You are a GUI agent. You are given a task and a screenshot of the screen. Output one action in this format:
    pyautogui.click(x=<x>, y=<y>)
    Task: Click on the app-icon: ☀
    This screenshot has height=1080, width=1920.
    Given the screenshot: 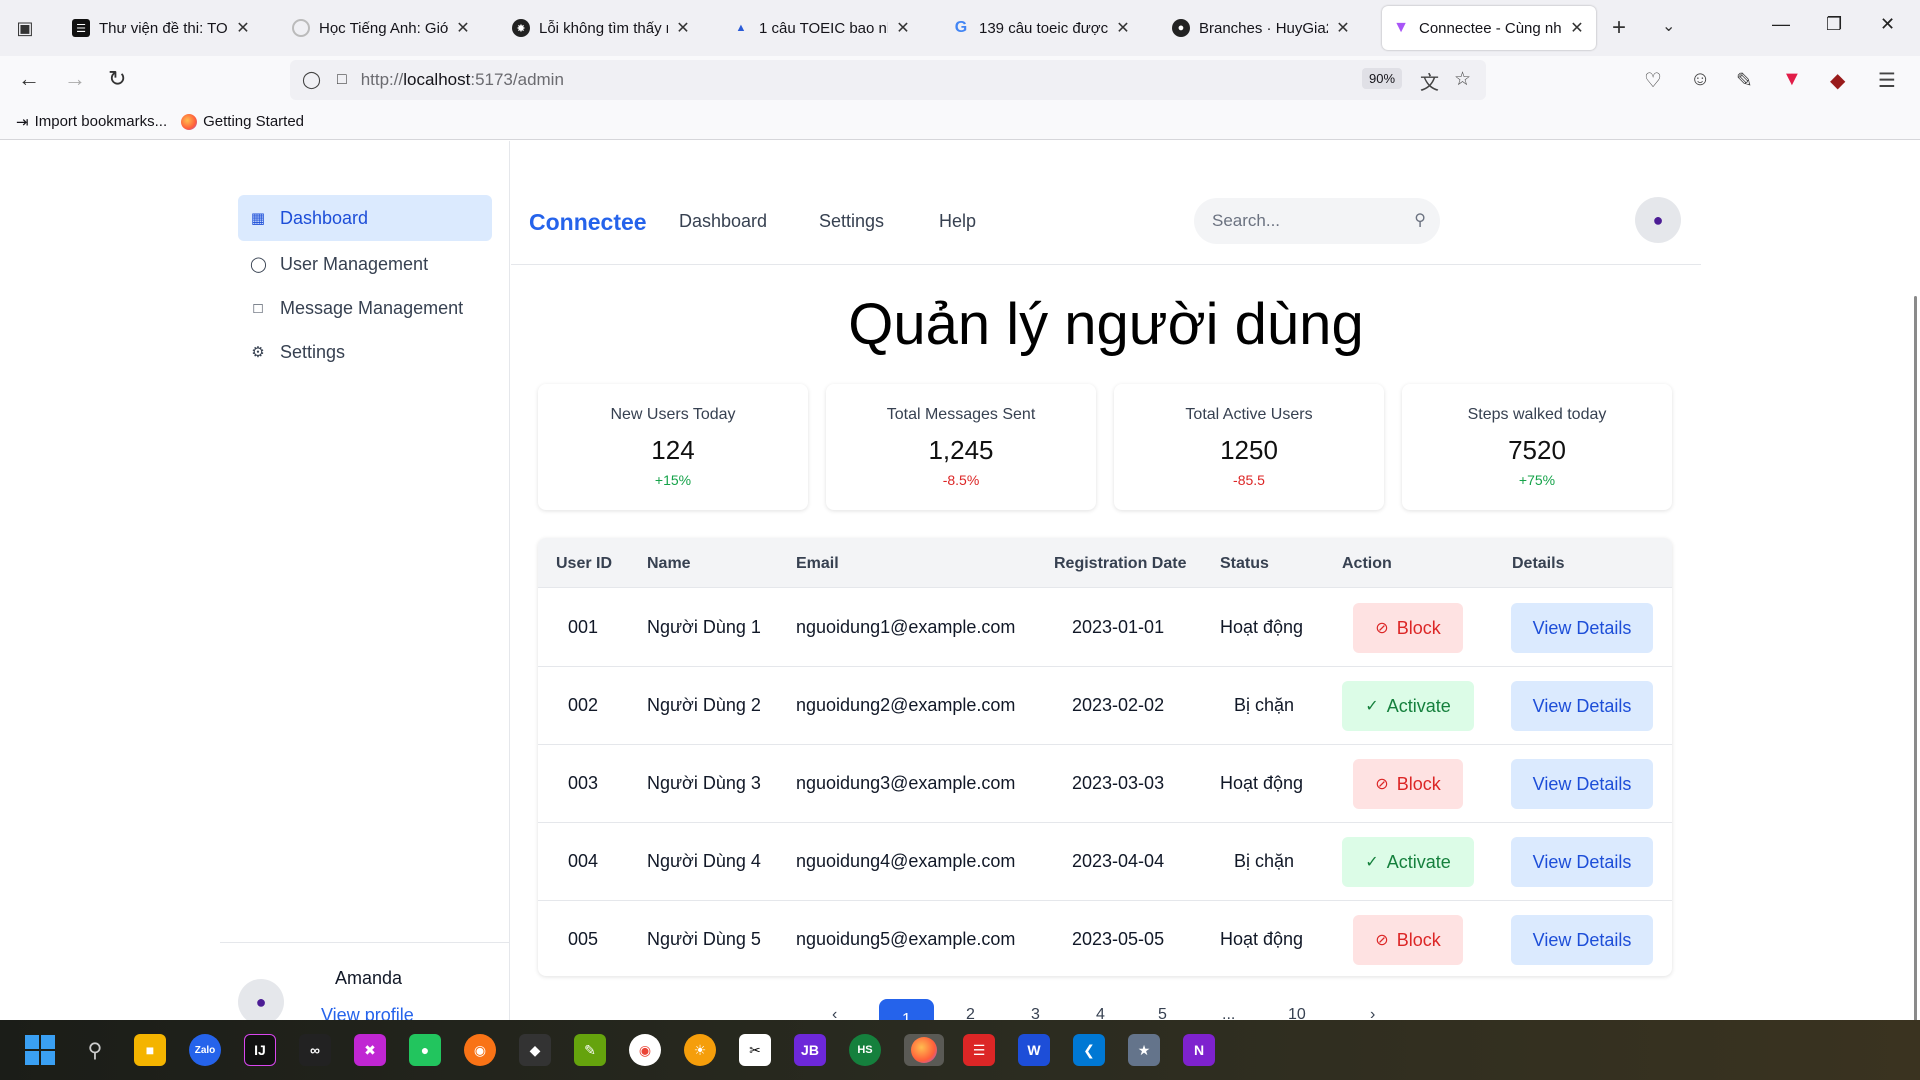 What is the action you would take?
    pyautogui.click(x=700, y=1050)
    